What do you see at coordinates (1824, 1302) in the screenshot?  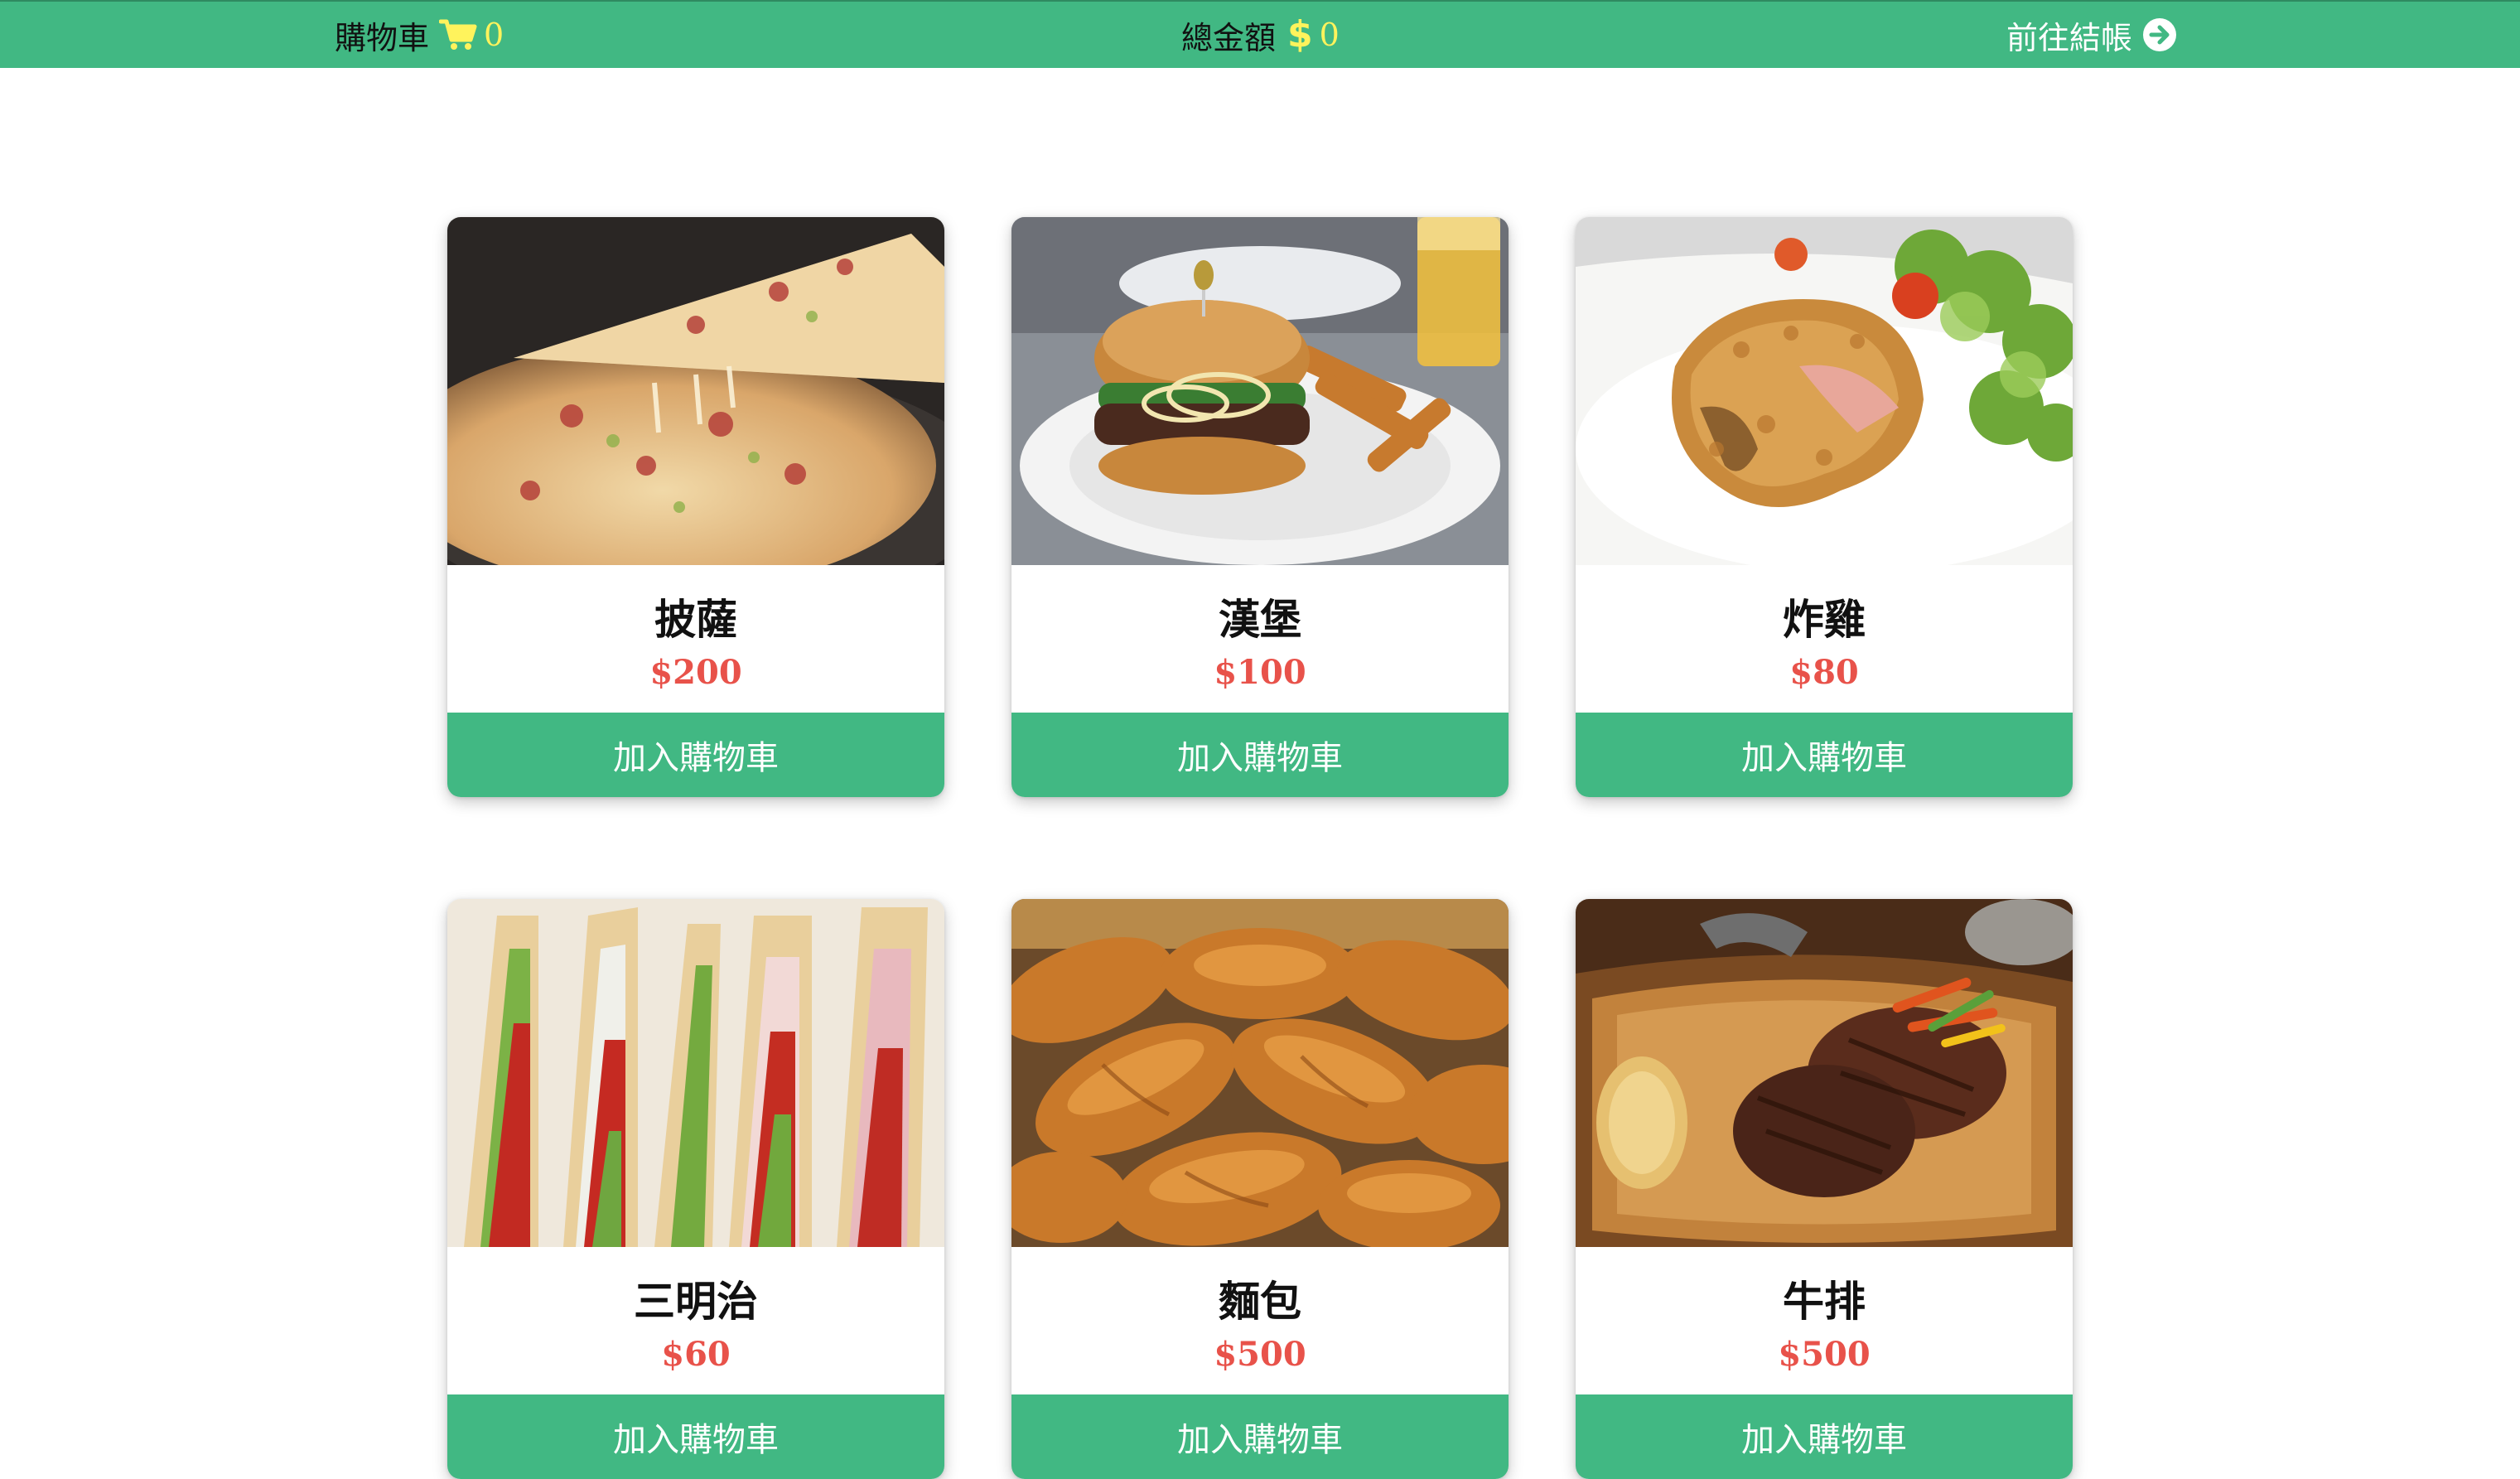 I see `product-name: 牛排` at bounding box center [1824, 1302].